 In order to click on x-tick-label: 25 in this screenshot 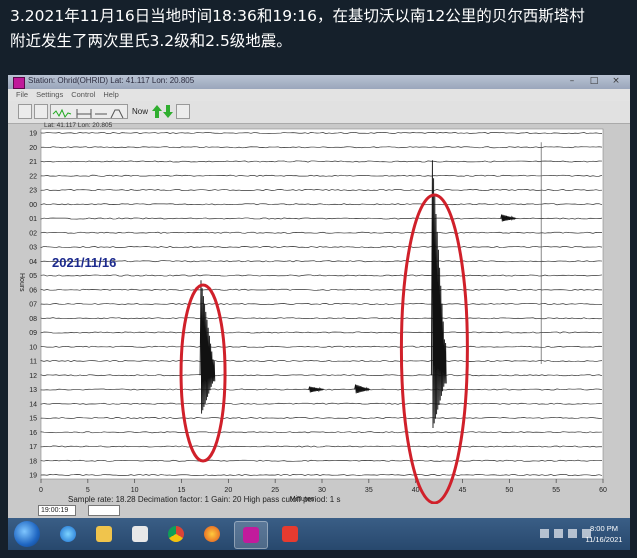, I will do `click(275, 490)`.